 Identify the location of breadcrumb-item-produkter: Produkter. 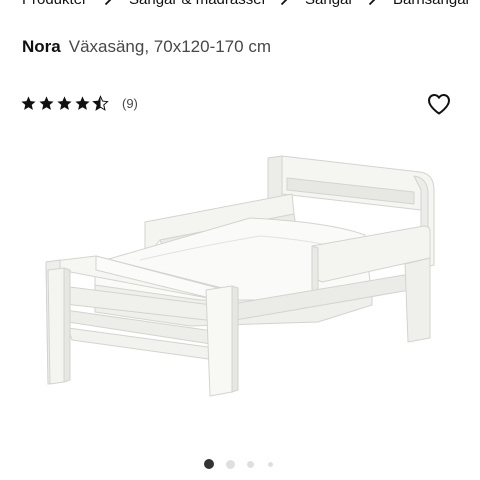
(54, 4).